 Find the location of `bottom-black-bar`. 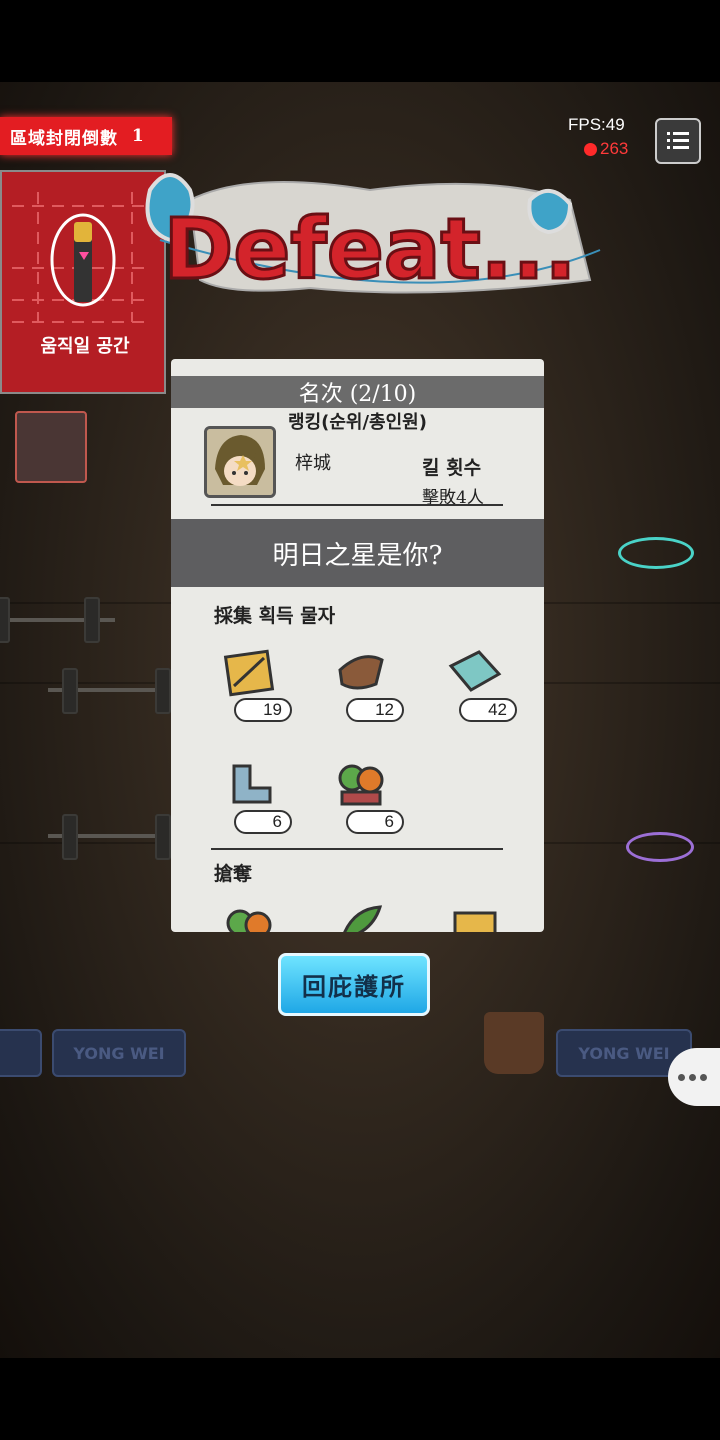

bottom-black-bar is located at coordinates (360, 1399).